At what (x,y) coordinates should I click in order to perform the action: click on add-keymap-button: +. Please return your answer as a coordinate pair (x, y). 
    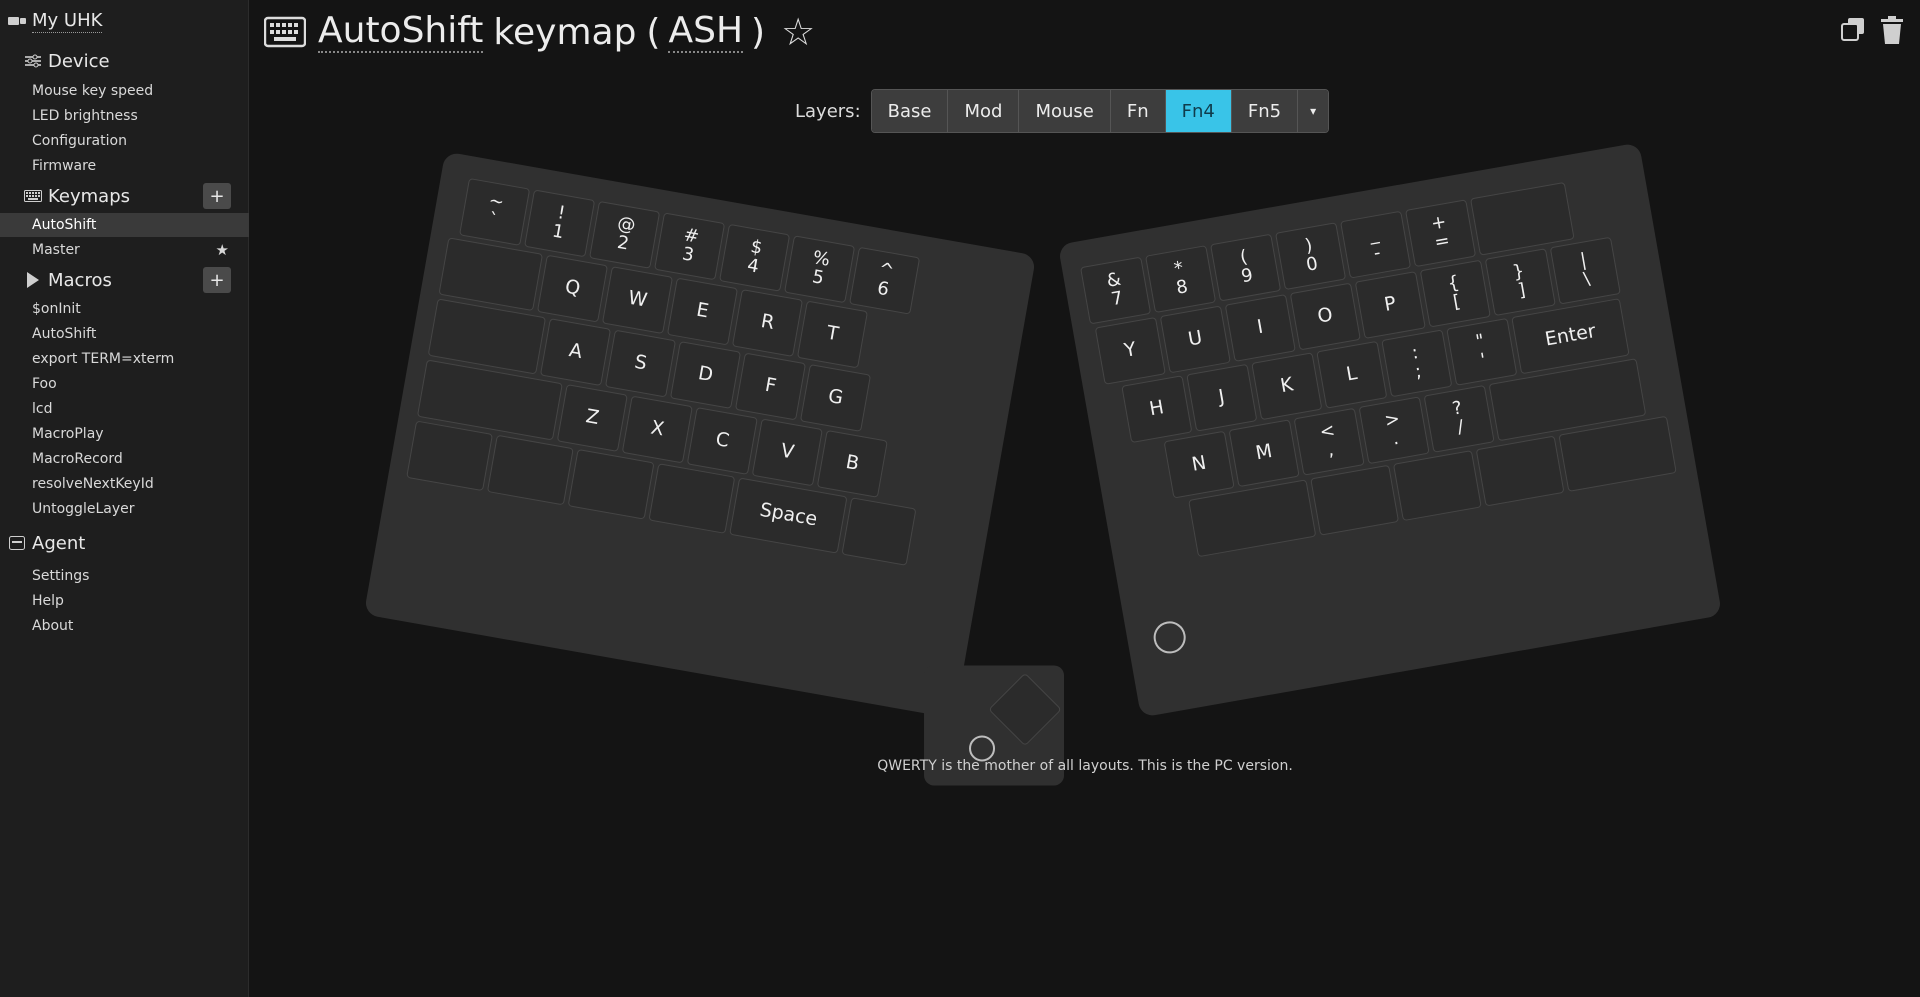
    Looking at the image, I should click on (217, 196).